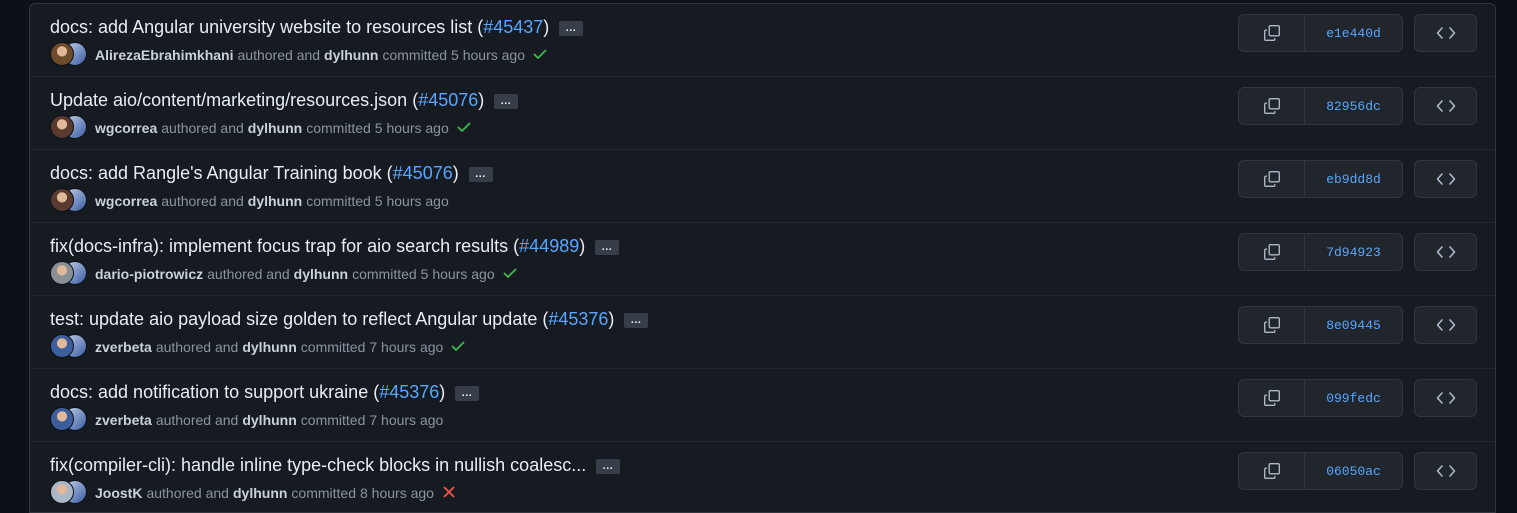 This screenshot has width=1517, height=513. Describe the element at coordinates (164, 55) in the screenshot. I see `author-link: AlirezaEbrahimkhani` at that location.